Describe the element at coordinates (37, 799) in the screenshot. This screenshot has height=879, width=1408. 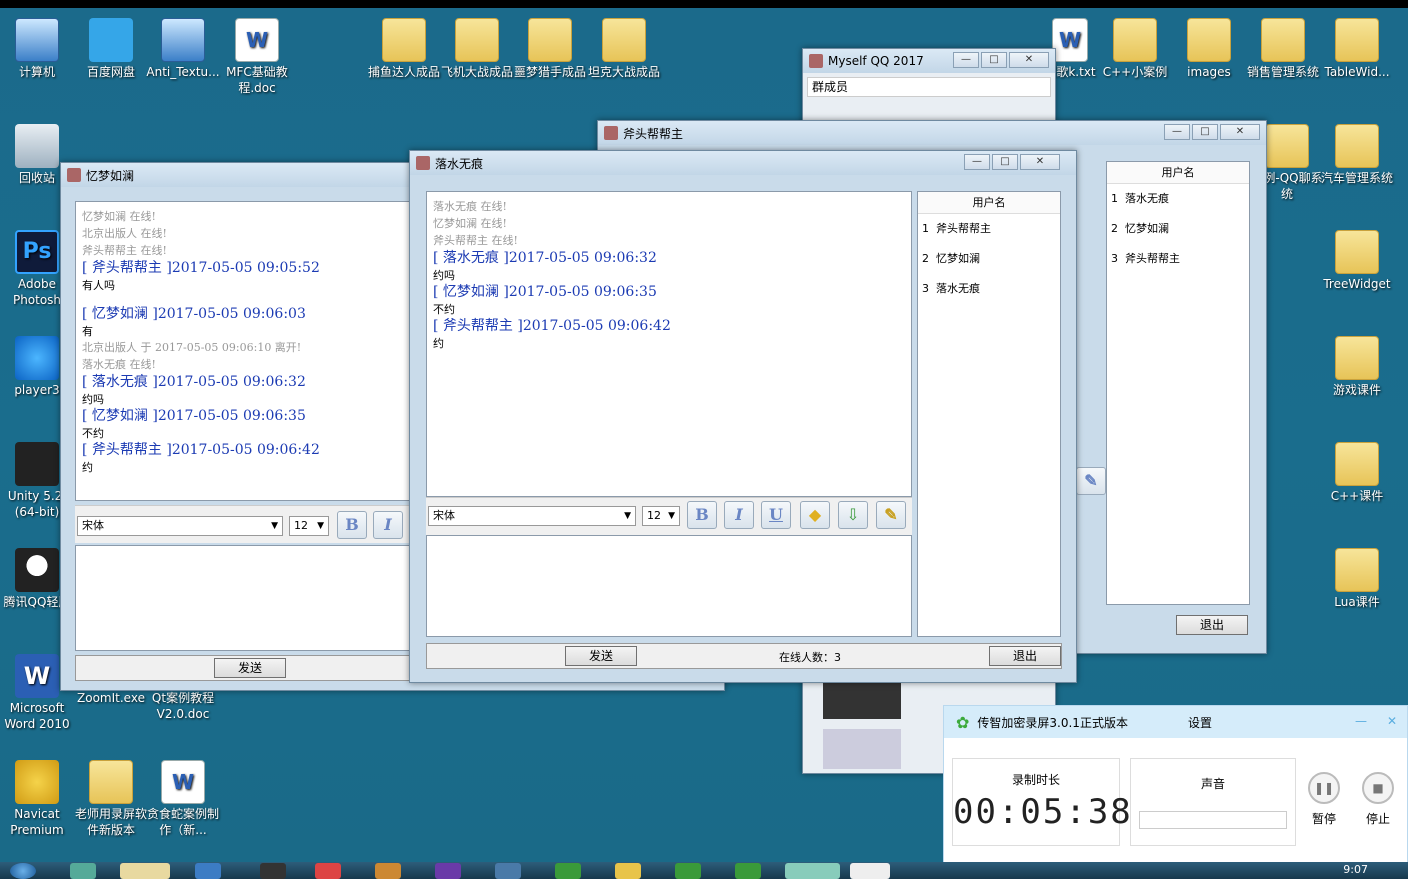
I see `desktop-icon-navicat: Navicat Premium` at that location.